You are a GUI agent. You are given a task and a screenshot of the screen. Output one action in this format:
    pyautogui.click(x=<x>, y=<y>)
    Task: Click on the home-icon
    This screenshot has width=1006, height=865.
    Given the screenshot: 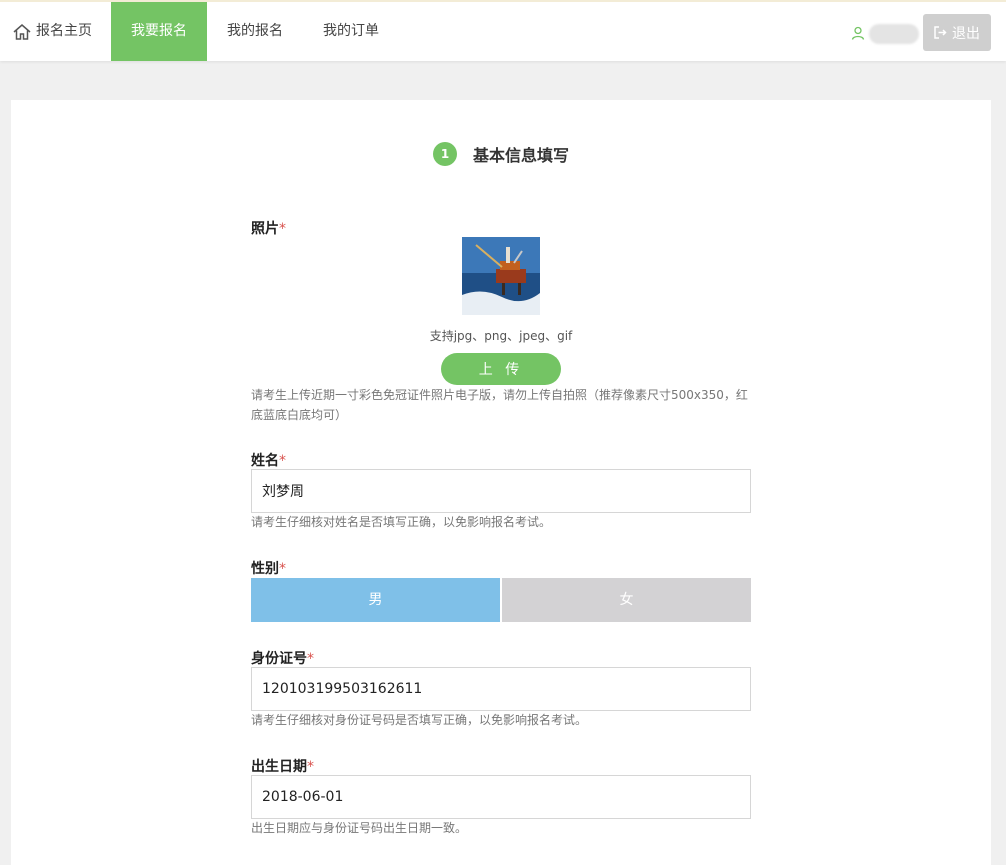 What is the action you would take?
    pyautogui.click(x=22, y=31)
    